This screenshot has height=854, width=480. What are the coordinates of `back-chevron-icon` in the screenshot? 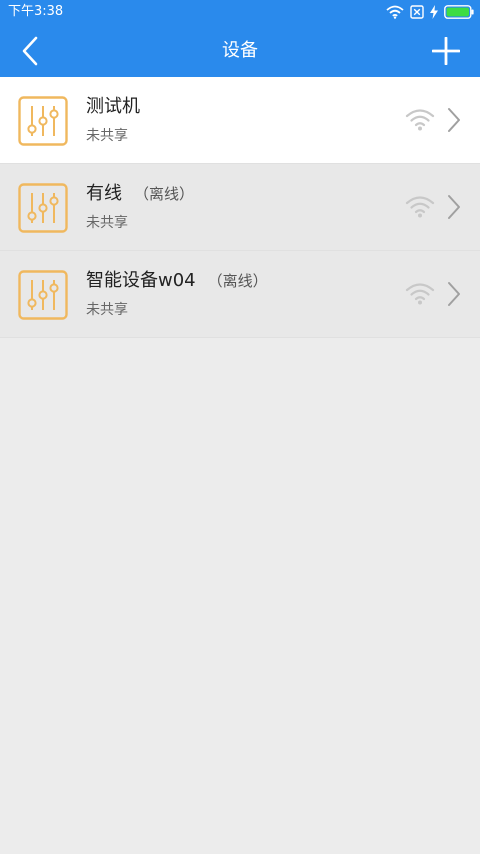 It's located at (30, 51).